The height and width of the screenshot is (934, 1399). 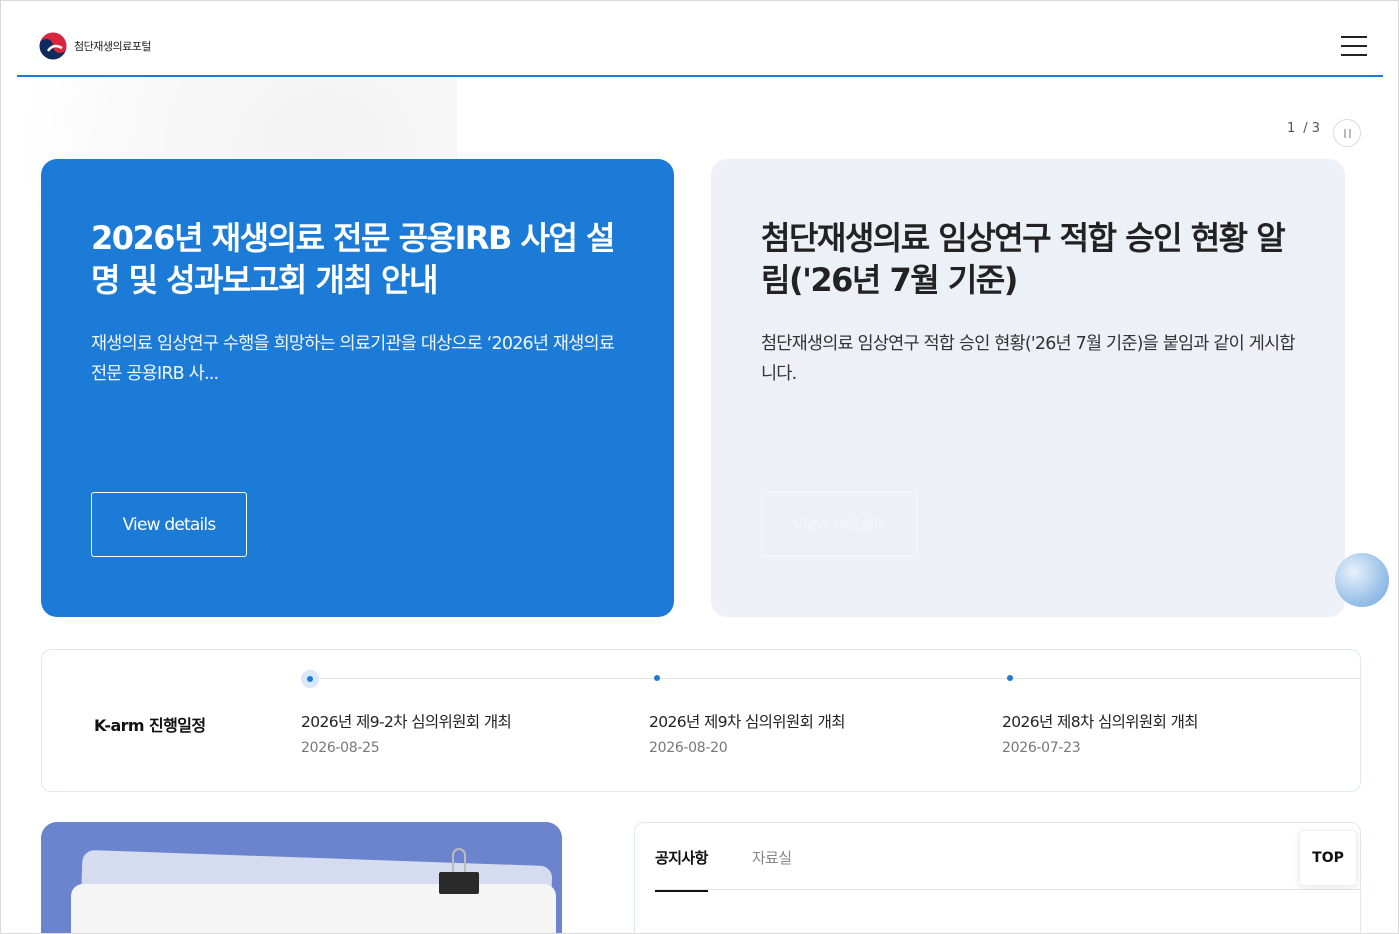 I want to click on decorative-bubble, so click(x=1362, y=580).